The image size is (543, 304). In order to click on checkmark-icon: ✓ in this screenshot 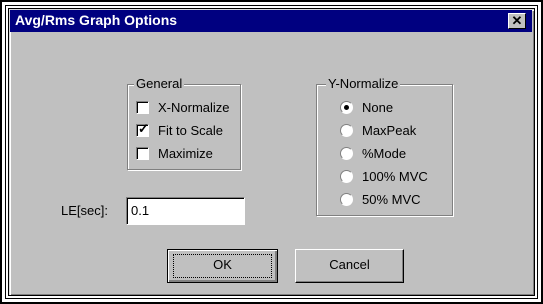, I will do `click(143, 128)`.